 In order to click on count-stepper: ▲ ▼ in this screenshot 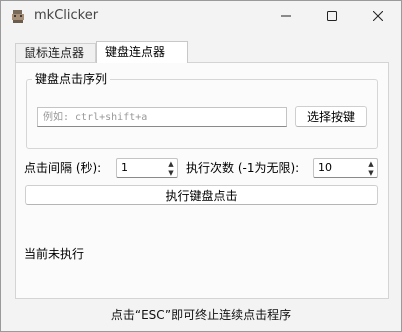, I will do `click(371, 168)`.